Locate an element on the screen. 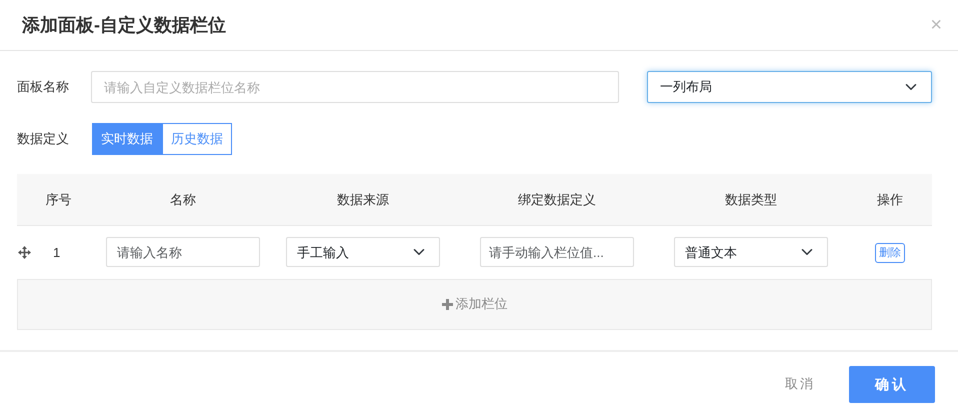  panel-name-field: 请输入自定义数据栏位名称 is located at coordinates (355, 87).